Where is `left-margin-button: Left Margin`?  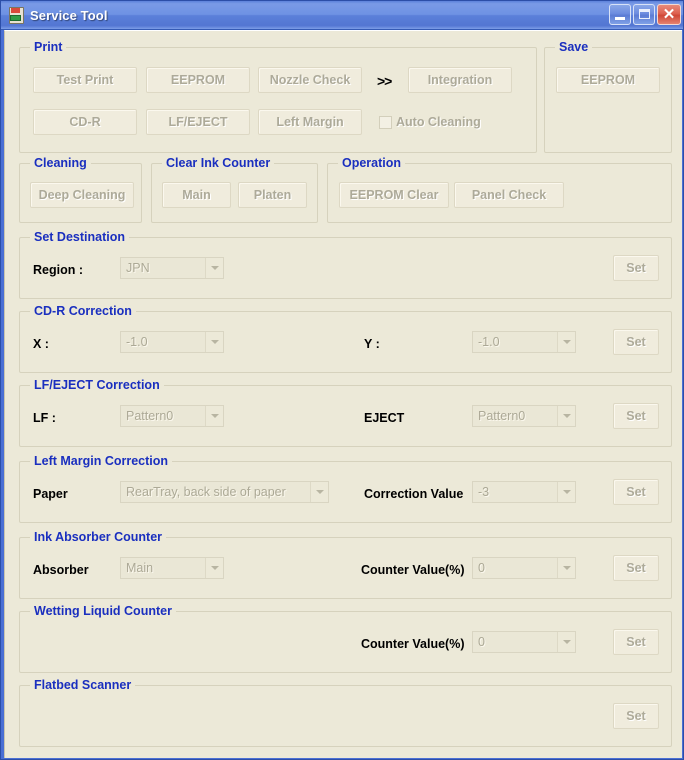
left-margin-button: Left Margin is located at coordinates (310, 122).